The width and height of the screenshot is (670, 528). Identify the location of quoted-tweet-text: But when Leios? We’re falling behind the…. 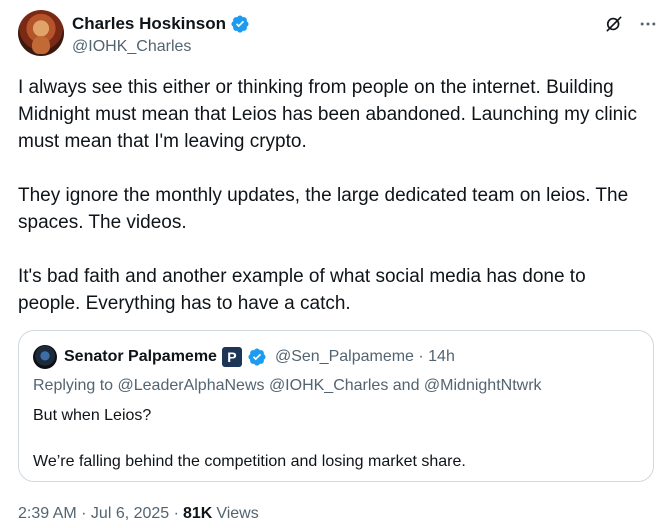
(249, 438).